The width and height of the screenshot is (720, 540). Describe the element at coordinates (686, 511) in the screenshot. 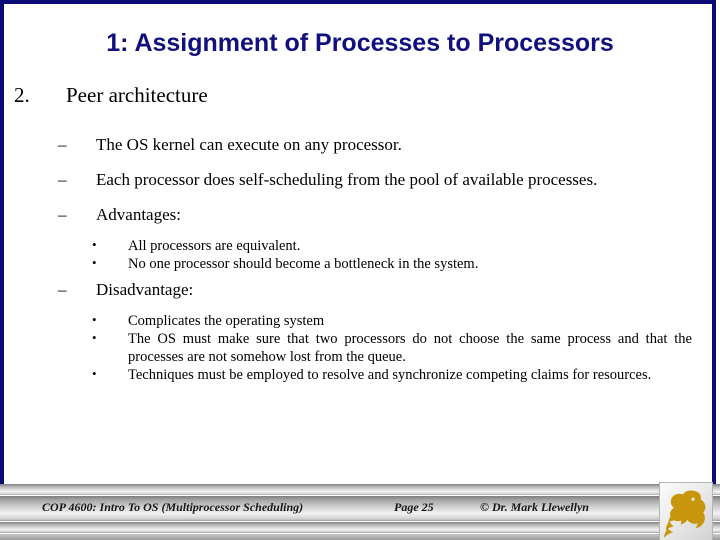

I see `pegasus-logo` at that location.